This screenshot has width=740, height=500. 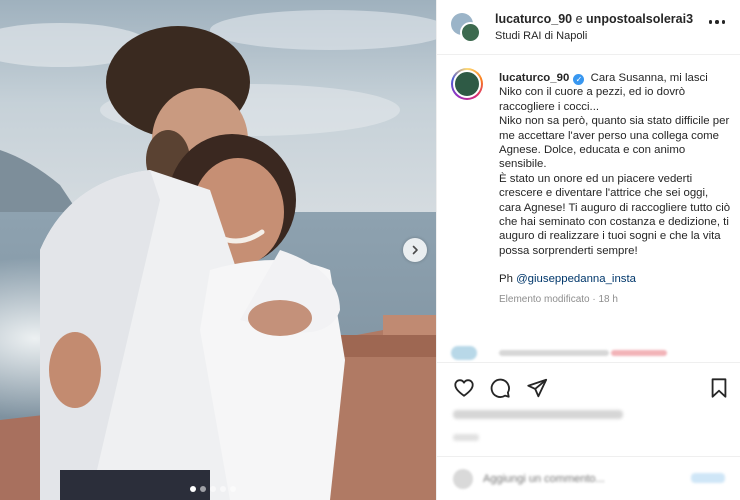 I want to click on carousel-indicator, so click(x=213, y=489).